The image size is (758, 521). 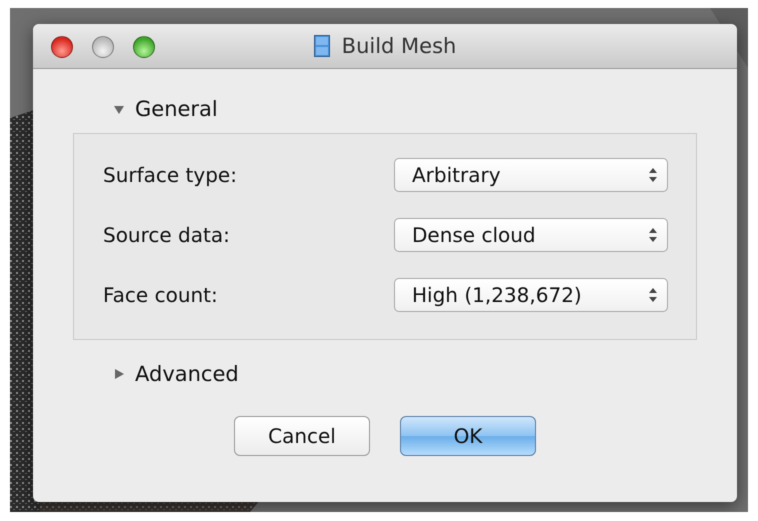 I want to click on window-title: Build Mesh, so click(x=399, y=46).